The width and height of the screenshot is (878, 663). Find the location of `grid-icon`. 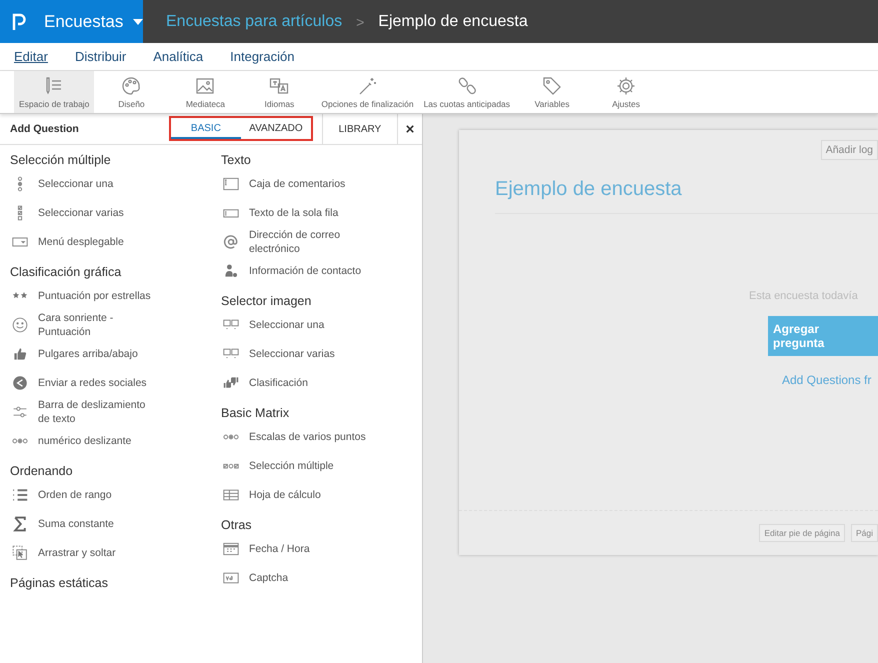

grid-icon is located at coordinates (231, 494).